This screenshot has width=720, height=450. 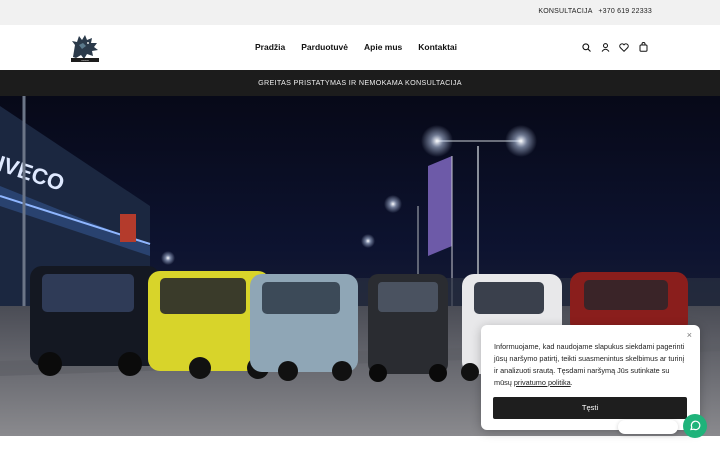 What do you see at coordinates (614, 47) in the screenshot?
I see `header-icons` at bounding box center [614, 47].